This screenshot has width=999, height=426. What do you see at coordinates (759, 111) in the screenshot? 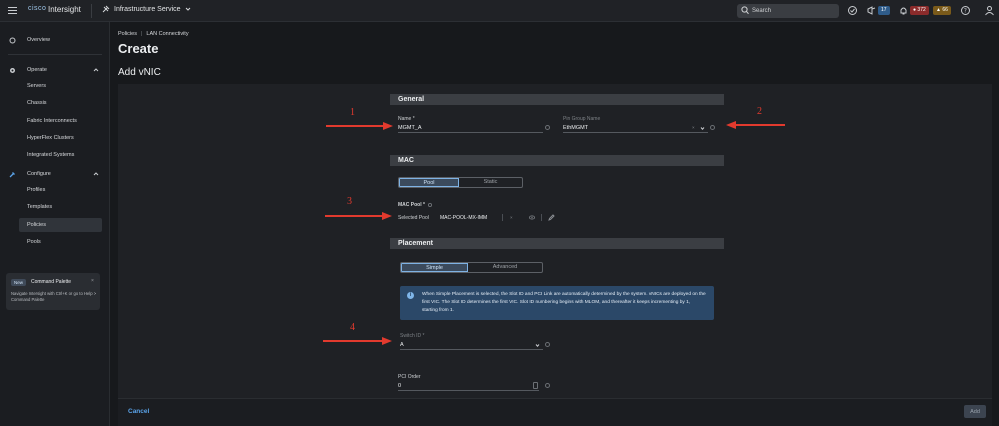
I see `annotation-number-2: 2` at bounding box center [759, 111].